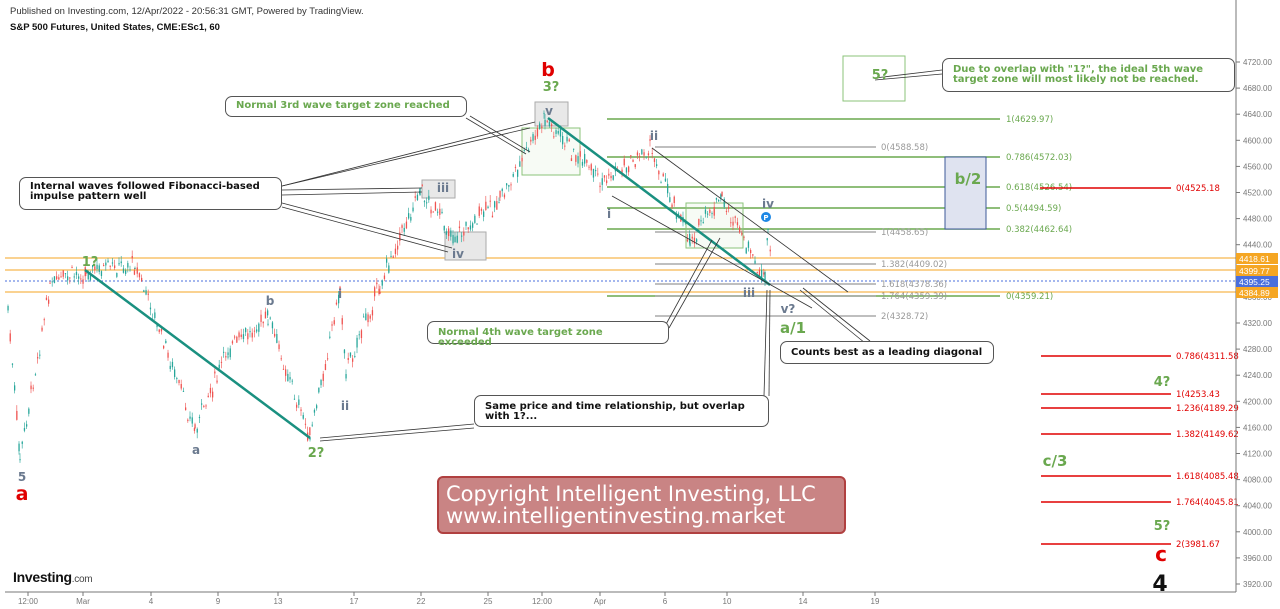  What do you see at coordinates (151, 601) in the screenshot?
I see `x-tick-label: 4` at bounding box center [151, 601].